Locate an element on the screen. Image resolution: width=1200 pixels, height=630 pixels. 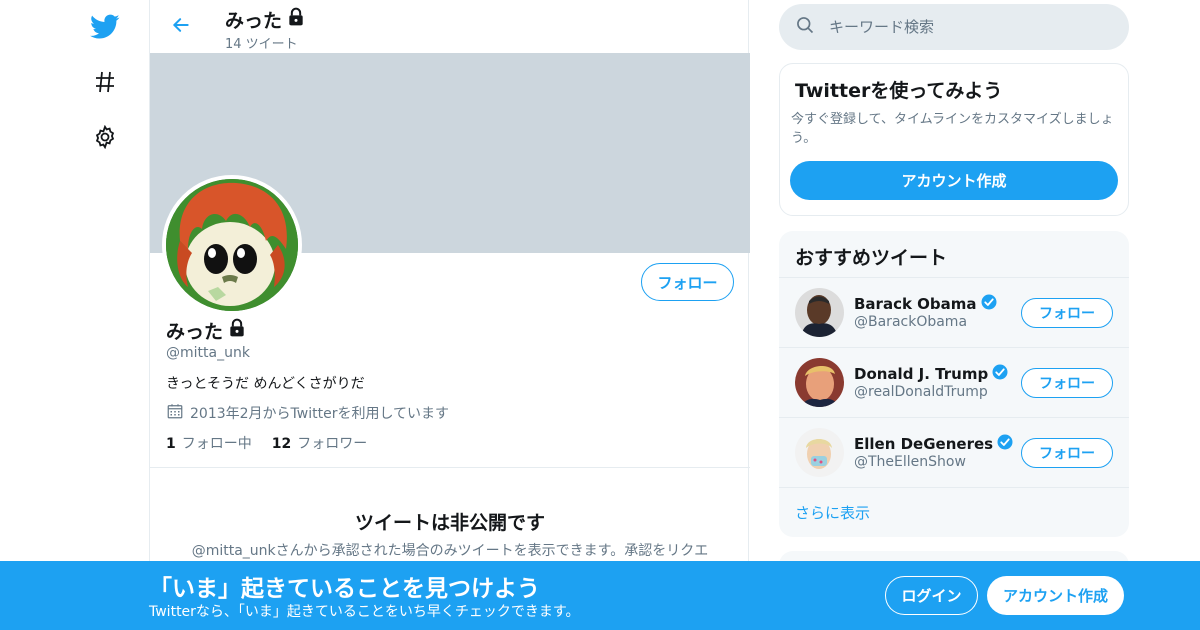
header-name: みった is located at coordinates (254, 21).